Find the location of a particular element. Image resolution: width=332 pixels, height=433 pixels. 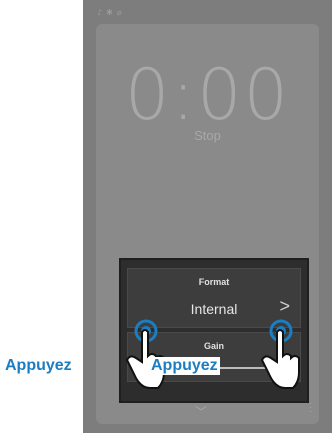

microphone-icon: ⌀ is located at coordinates (121, 12).